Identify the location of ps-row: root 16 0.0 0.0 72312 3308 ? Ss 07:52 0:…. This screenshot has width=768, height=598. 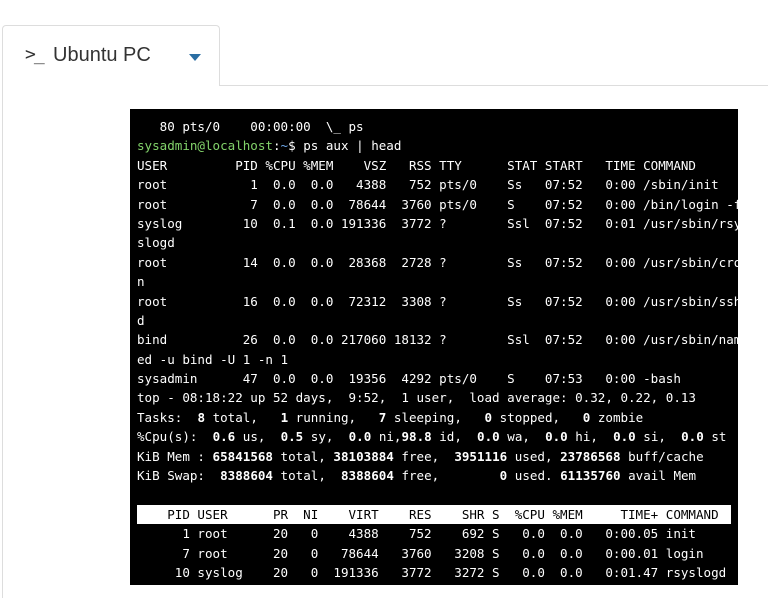
(437, 301).